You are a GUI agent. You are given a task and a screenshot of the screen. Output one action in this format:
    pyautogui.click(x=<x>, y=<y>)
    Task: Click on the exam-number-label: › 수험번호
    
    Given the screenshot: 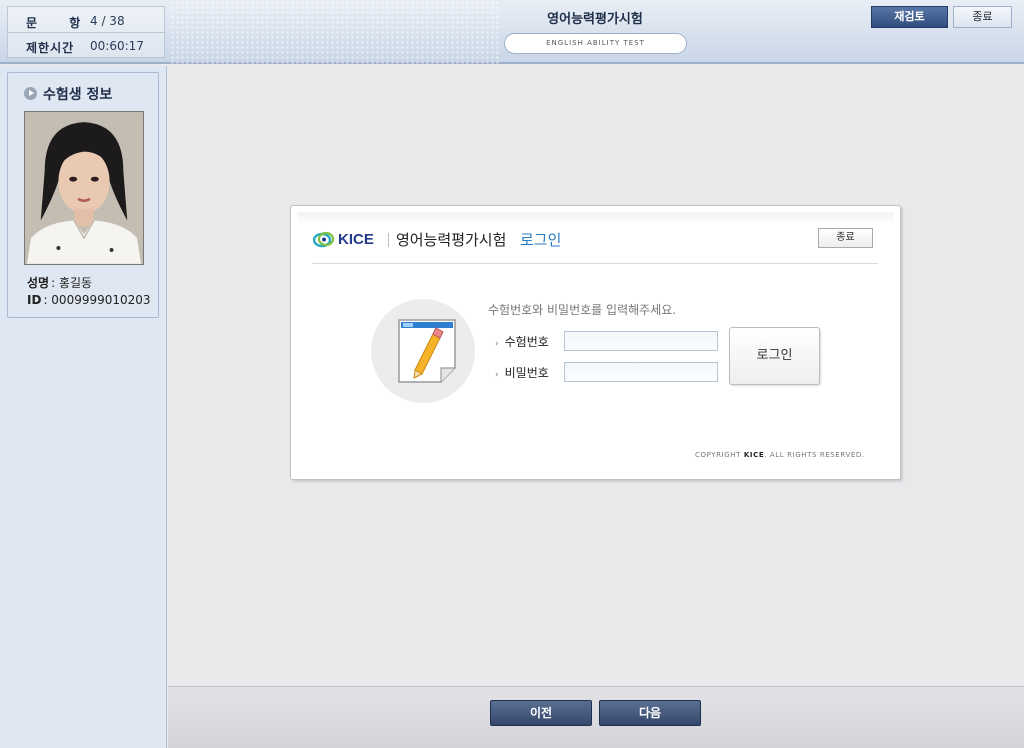 What is the action you would take?
    pyautogui.click(x=522, y=341)
    